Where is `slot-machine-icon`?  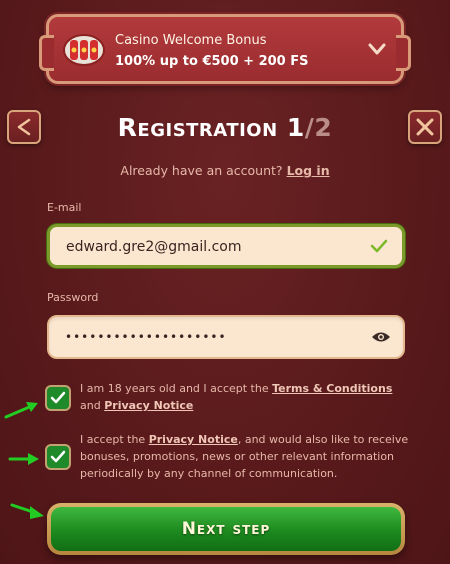
slot-machine-icon is located at coordinates (84, 50).